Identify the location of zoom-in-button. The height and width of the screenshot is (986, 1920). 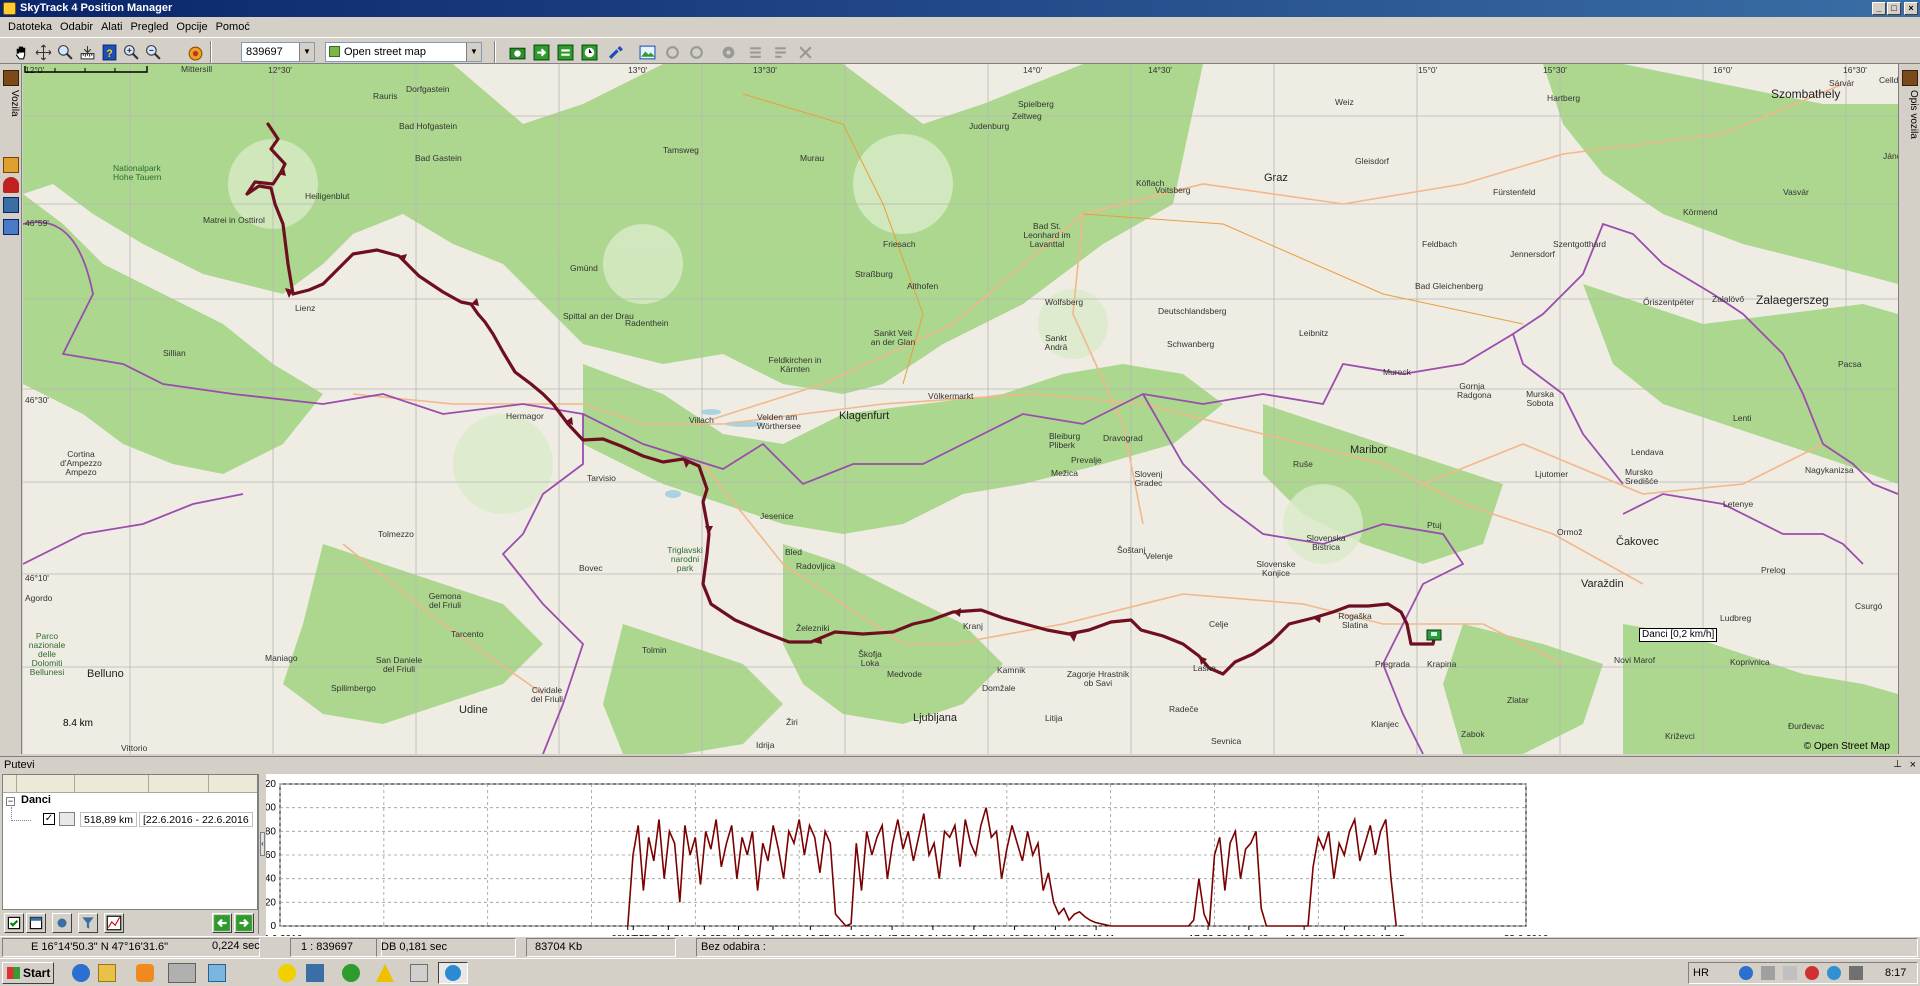
(131, 52).